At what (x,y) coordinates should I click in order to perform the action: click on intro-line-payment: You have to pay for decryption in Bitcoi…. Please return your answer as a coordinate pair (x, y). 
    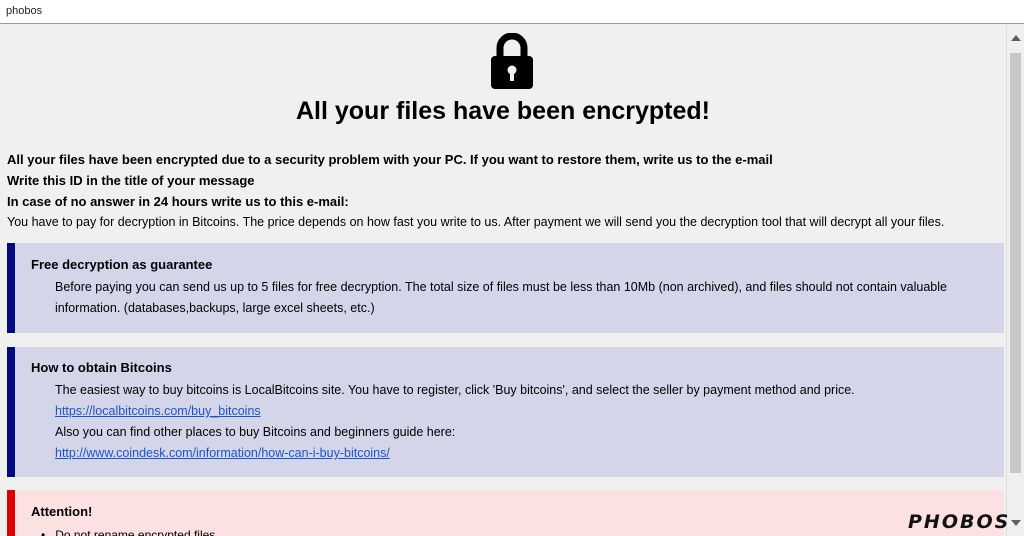
    Looking at the image, I should click on (476, 222).